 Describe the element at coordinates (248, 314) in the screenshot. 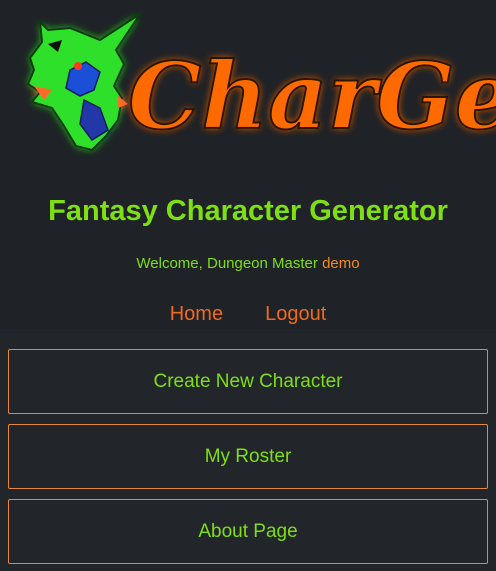

I see `top-nav: Home Logout` at that location.